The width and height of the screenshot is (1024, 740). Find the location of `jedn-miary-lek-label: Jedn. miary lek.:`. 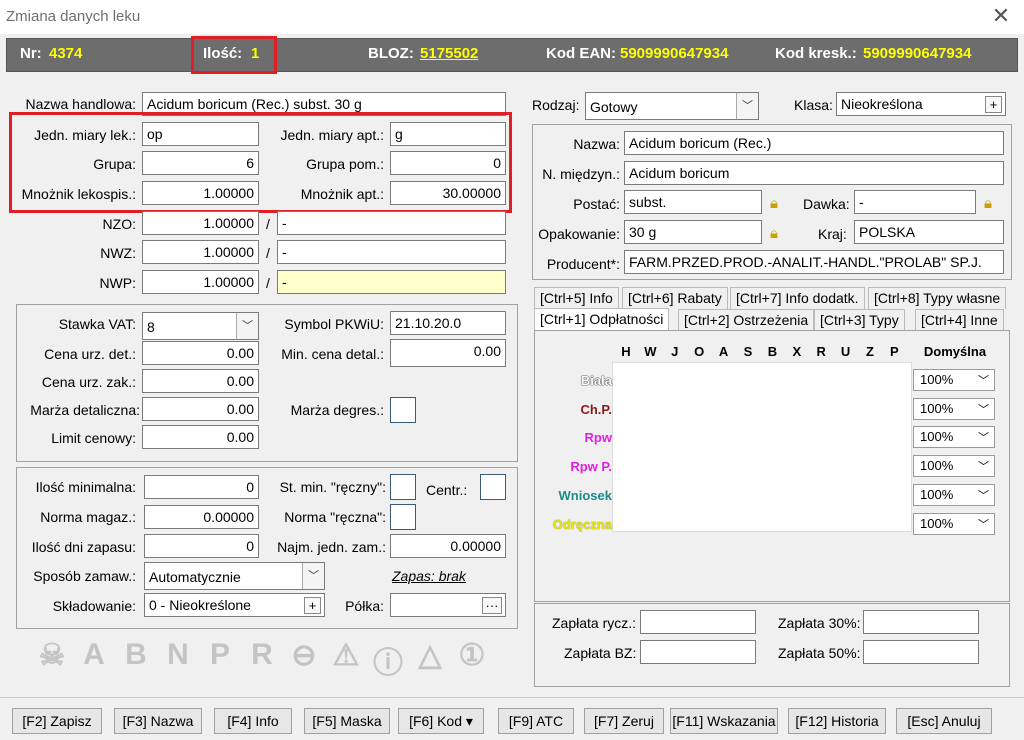

jedn-miary-lek-label: Jedn. miary lek.: is located at coordinates (85, 135).